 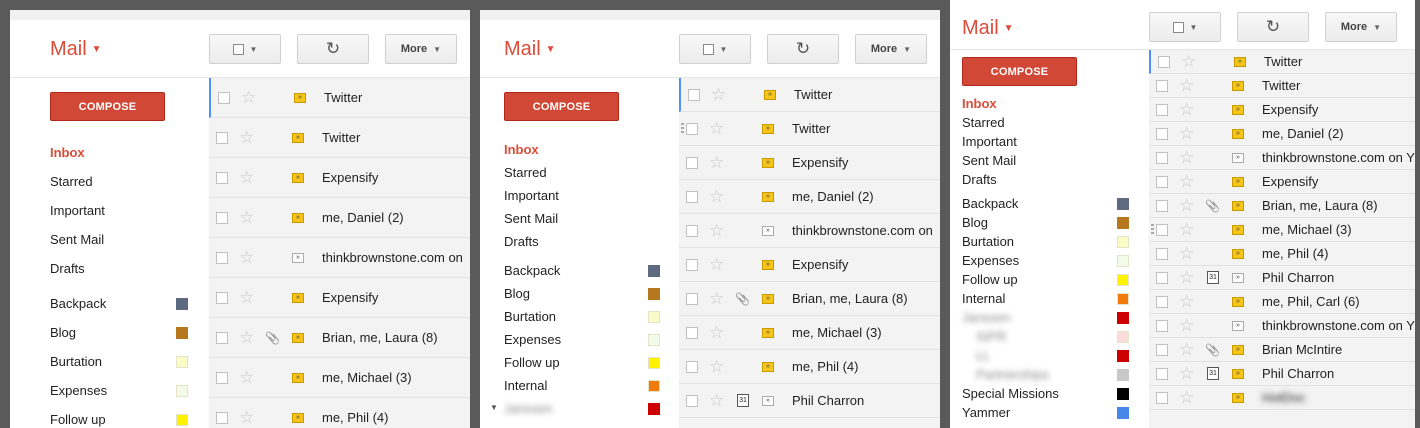 What do you see at coordinates (1282, 206) in the screenshot?
I see `list-item: ☆ 📎 » Brian, me, Laura (8)` at bounding box center [1282, 206].